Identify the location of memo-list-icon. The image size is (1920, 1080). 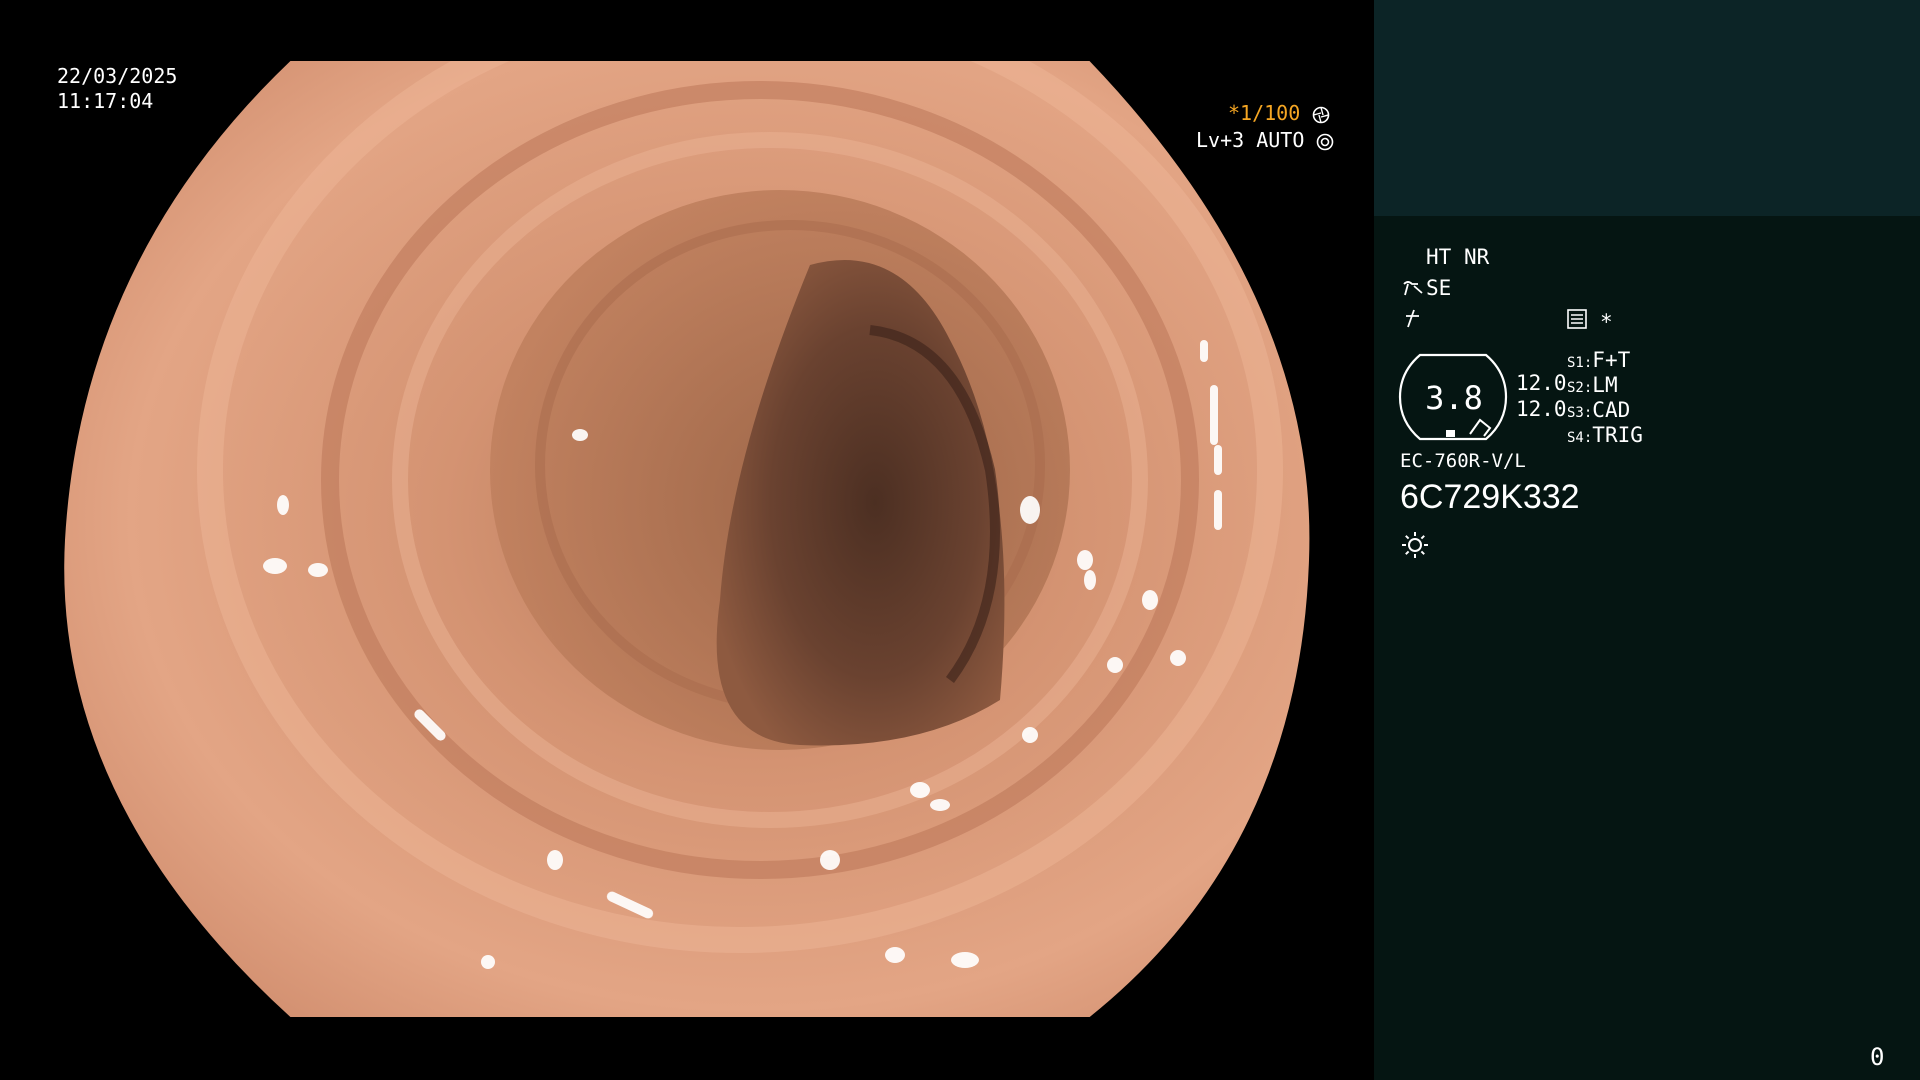
(1577, 321).